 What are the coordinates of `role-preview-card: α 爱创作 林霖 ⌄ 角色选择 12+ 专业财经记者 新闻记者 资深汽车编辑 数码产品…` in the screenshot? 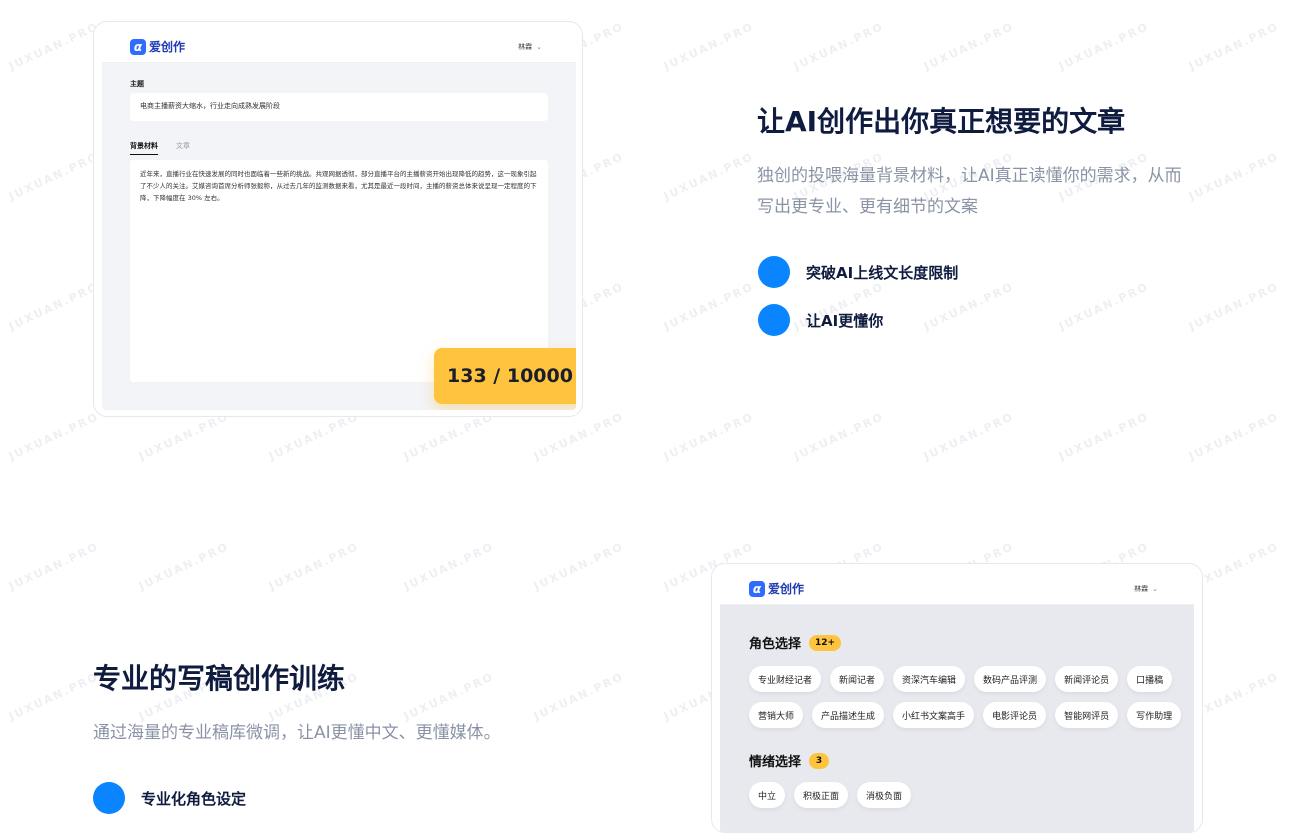 It's located at (957, 698).